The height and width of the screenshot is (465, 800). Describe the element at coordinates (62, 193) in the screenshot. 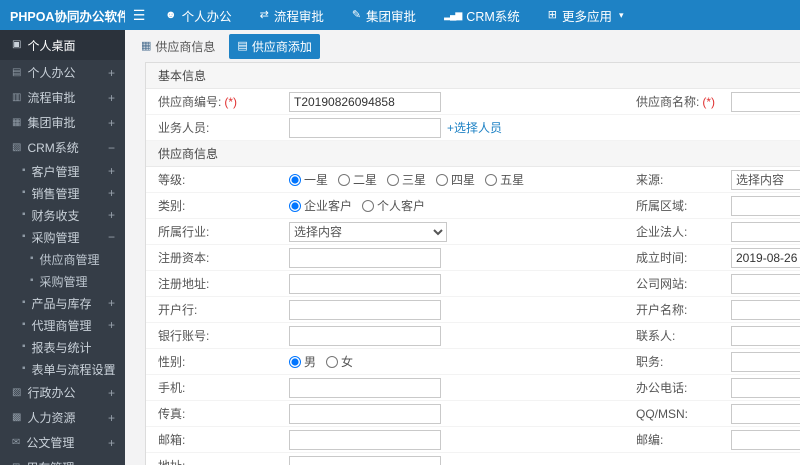

I see `sidebar-item-sales-mgmt: ▪ 销售管理 +` at that location.